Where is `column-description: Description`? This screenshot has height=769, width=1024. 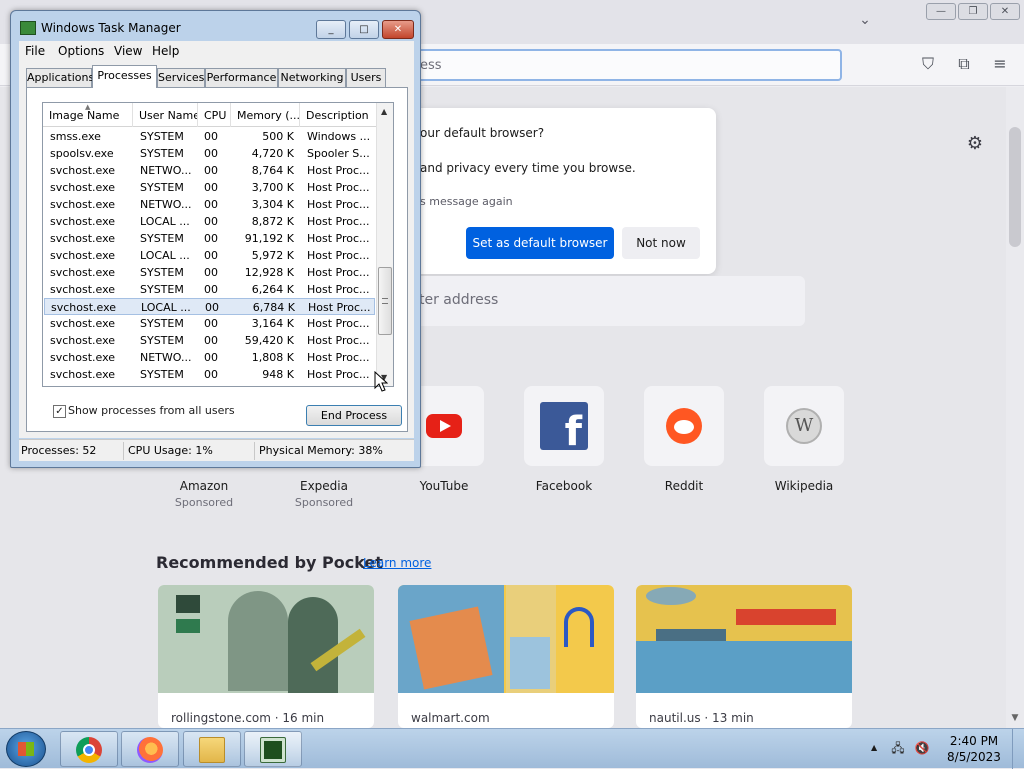 column-description: Description is located at coordinates (338, 115).